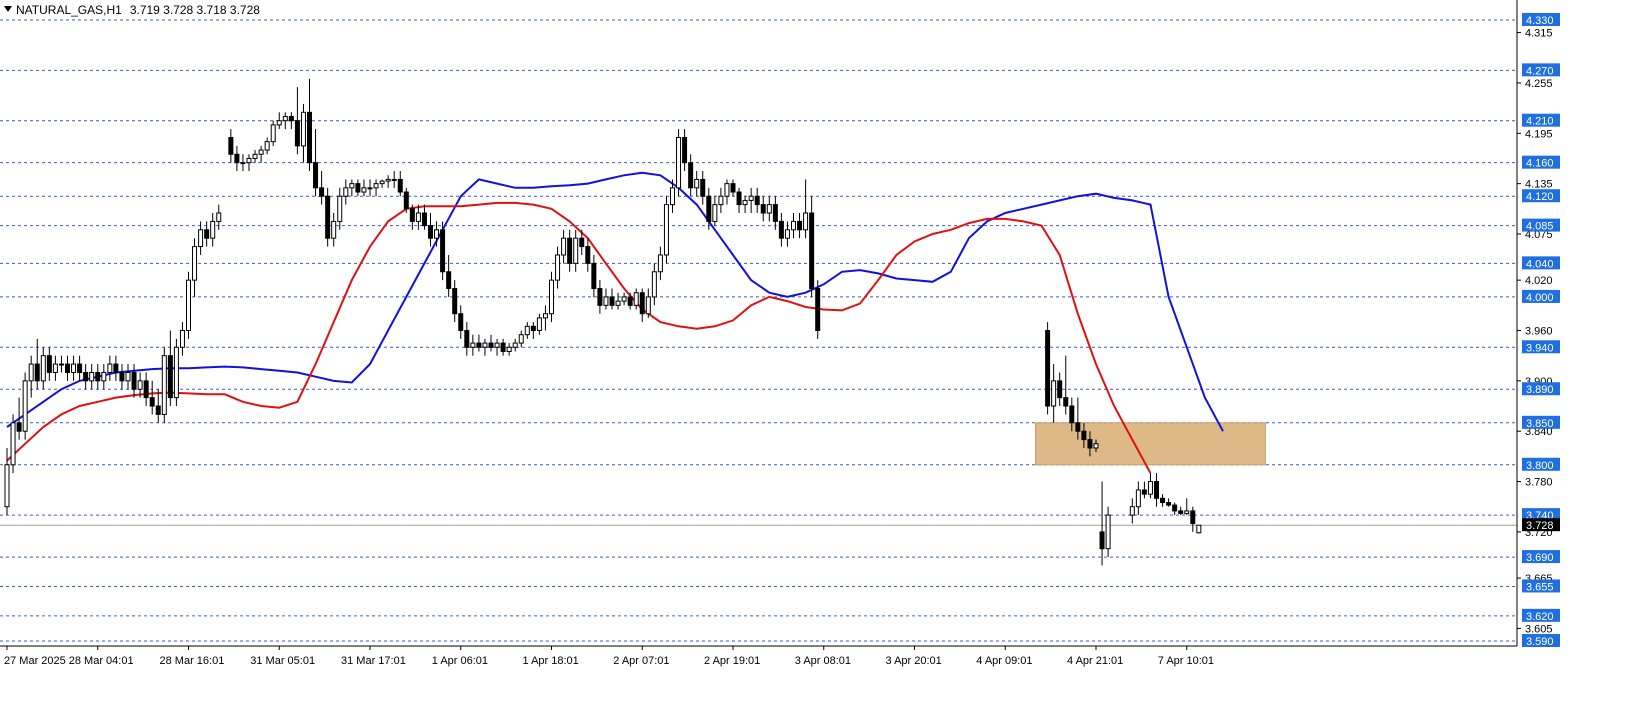 The image size is (1651, 707). I want to click on price-level-label: 3.800, so click(1540, 466).